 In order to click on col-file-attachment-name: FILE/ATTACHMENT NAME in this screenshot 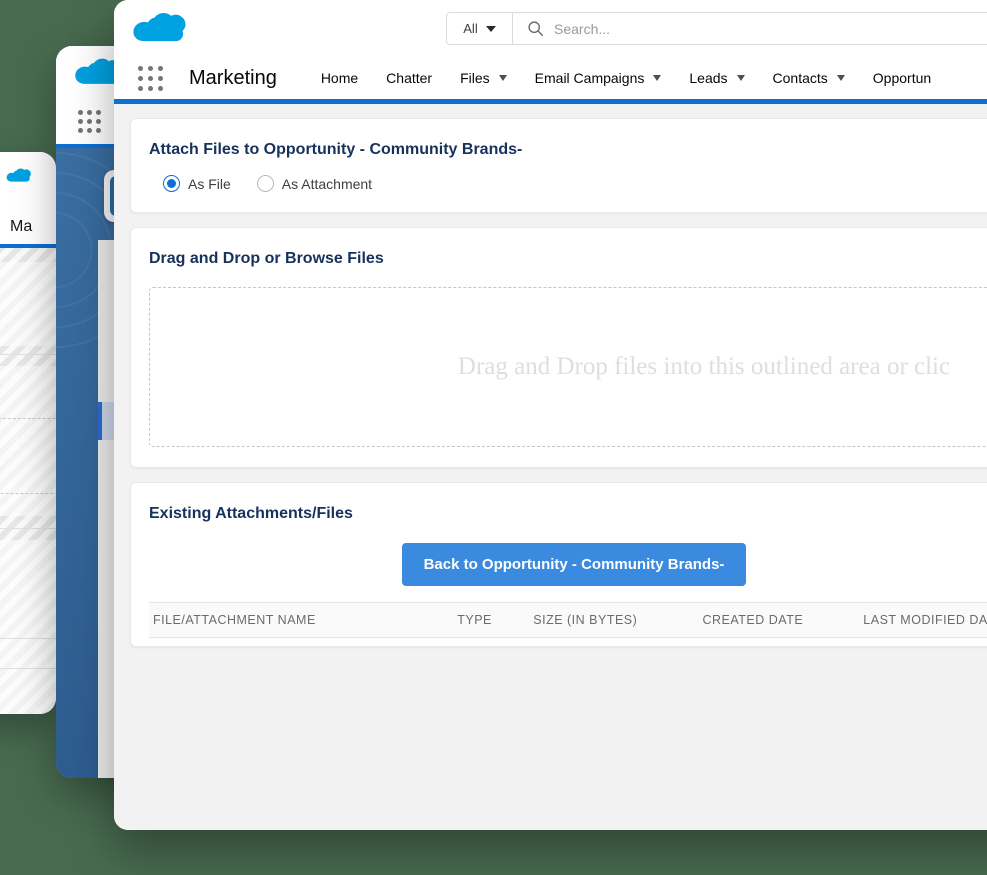, I will do `click(301, 620)`.